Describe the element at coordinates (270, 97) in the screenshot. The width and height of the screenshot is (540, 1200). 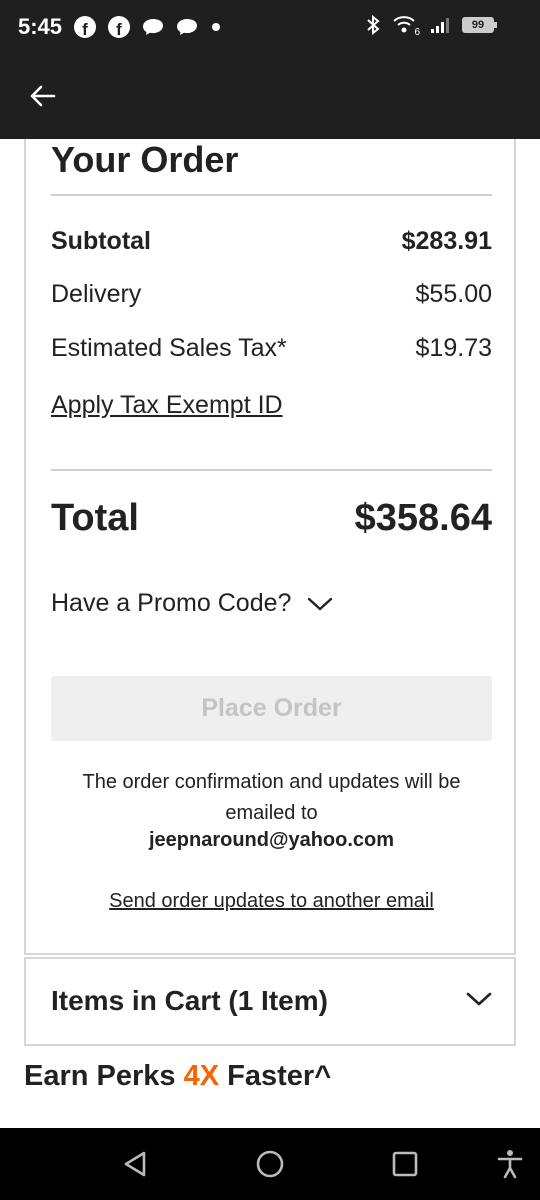
I see `app-bar` at that location.